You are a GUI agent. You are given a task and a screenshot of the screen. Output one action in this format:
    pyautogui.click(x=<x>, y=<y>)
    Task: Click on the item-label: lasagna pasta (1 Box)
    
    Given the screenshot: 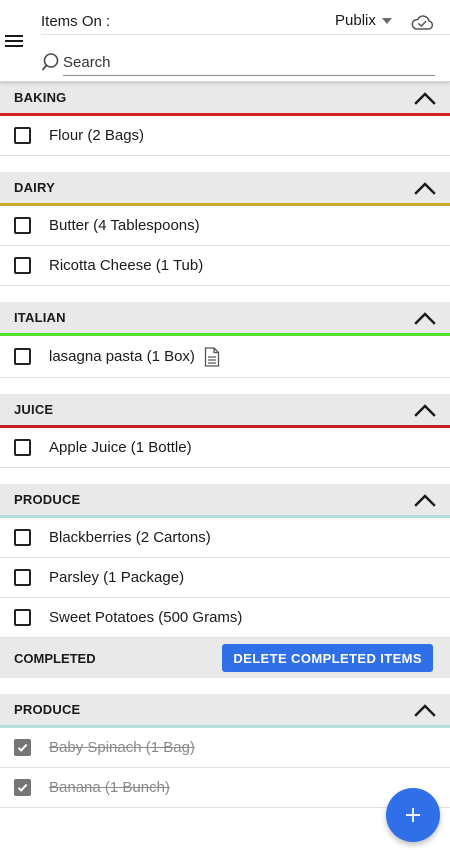 What is the action you would take?
    pyautogui.click(x=122, y=356)
    